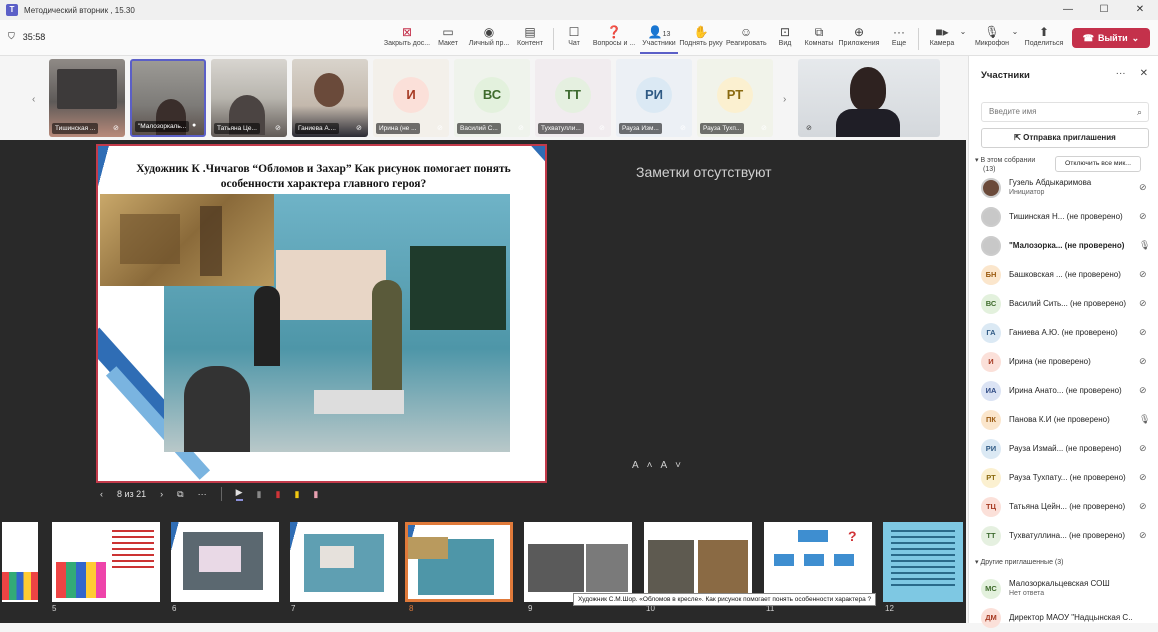  I want to click on chat-button: ☐ Чат, so click(574, 39).